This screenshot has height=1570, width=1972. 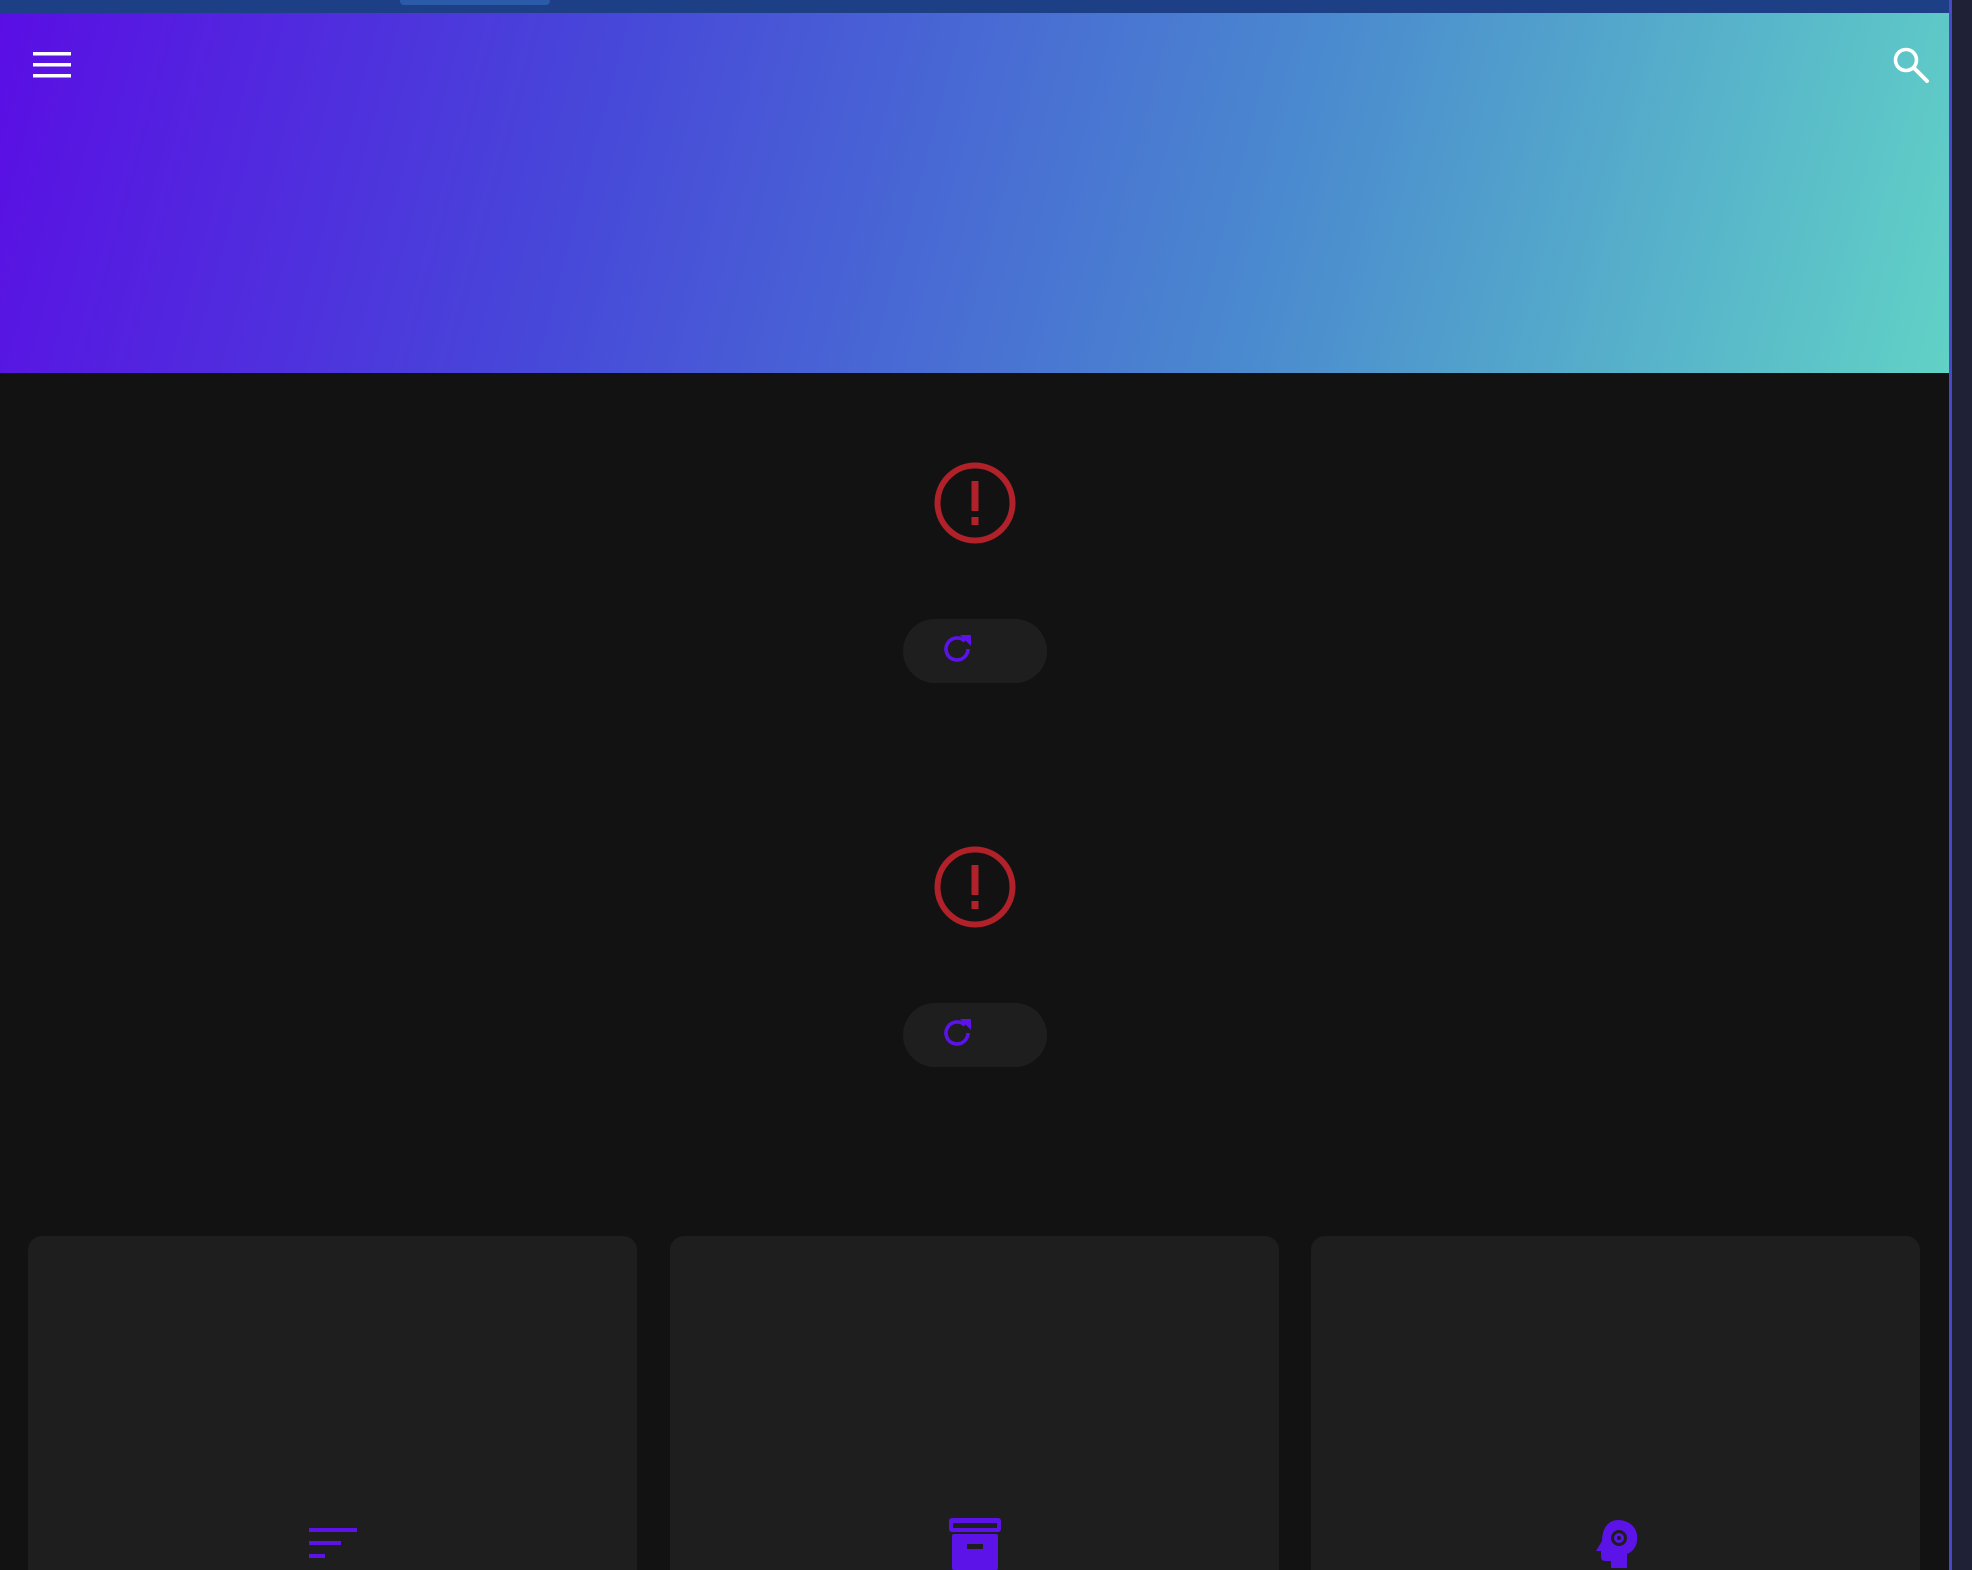 I want to click on search-button, so click(x=1911, y=67).